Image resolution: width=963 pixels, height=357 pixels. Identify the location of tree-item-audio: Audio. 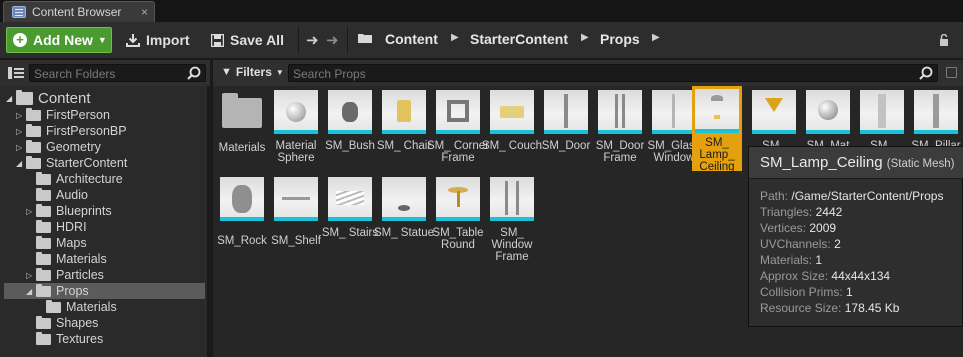
(57, 195).